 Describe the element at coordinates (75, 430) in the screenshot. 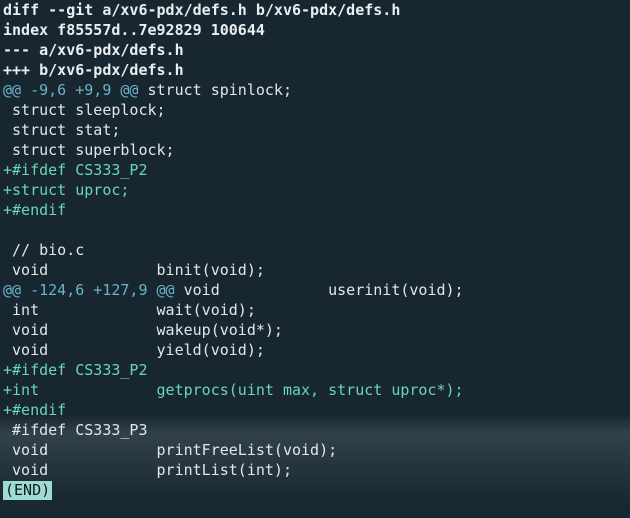

I see `diff-context-line: #ifdef CS333_P3` at that location.